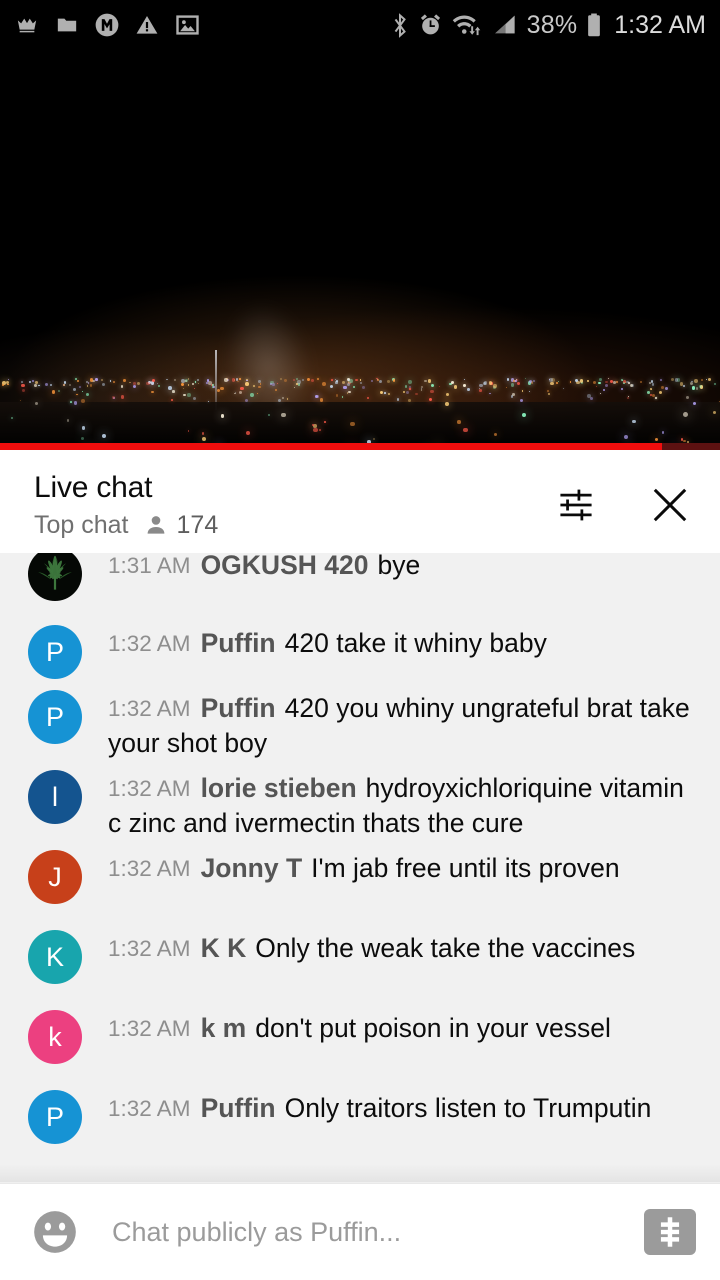  I want to click on avatar: l, so click(55, 797).